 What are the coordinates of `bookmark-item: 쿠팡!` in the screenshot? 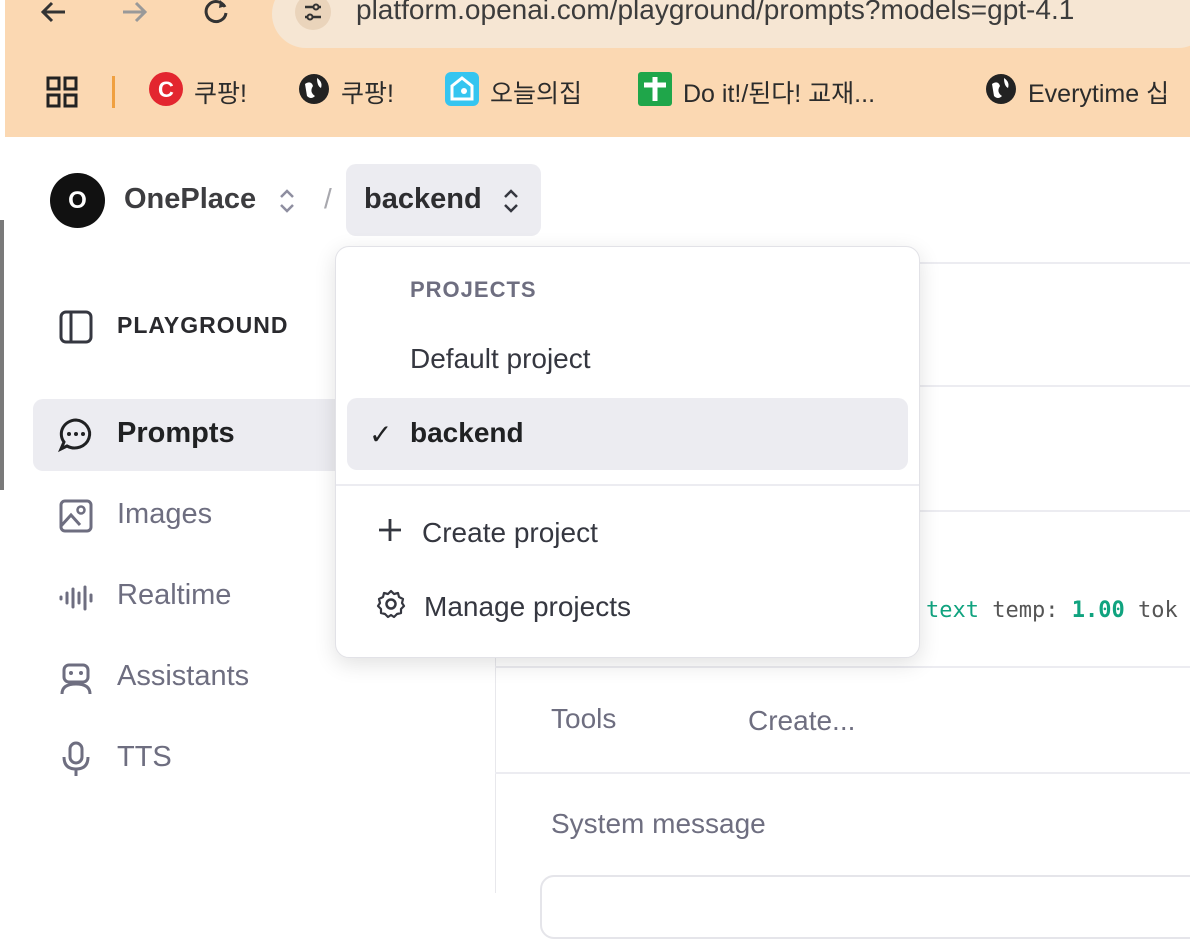 It's located at (345, 92).